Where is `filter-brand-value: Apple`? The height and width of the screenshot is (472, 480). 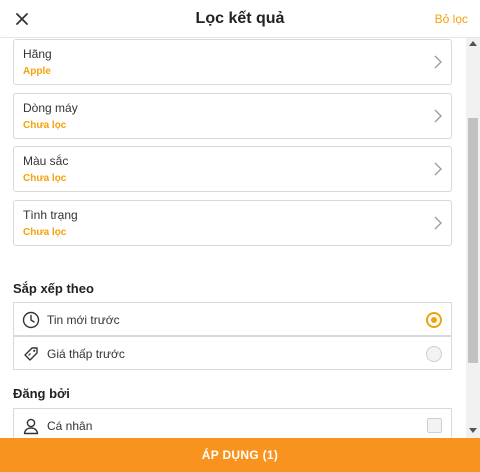 filter-brand-value: Apple is located at coordinates (37, 71).